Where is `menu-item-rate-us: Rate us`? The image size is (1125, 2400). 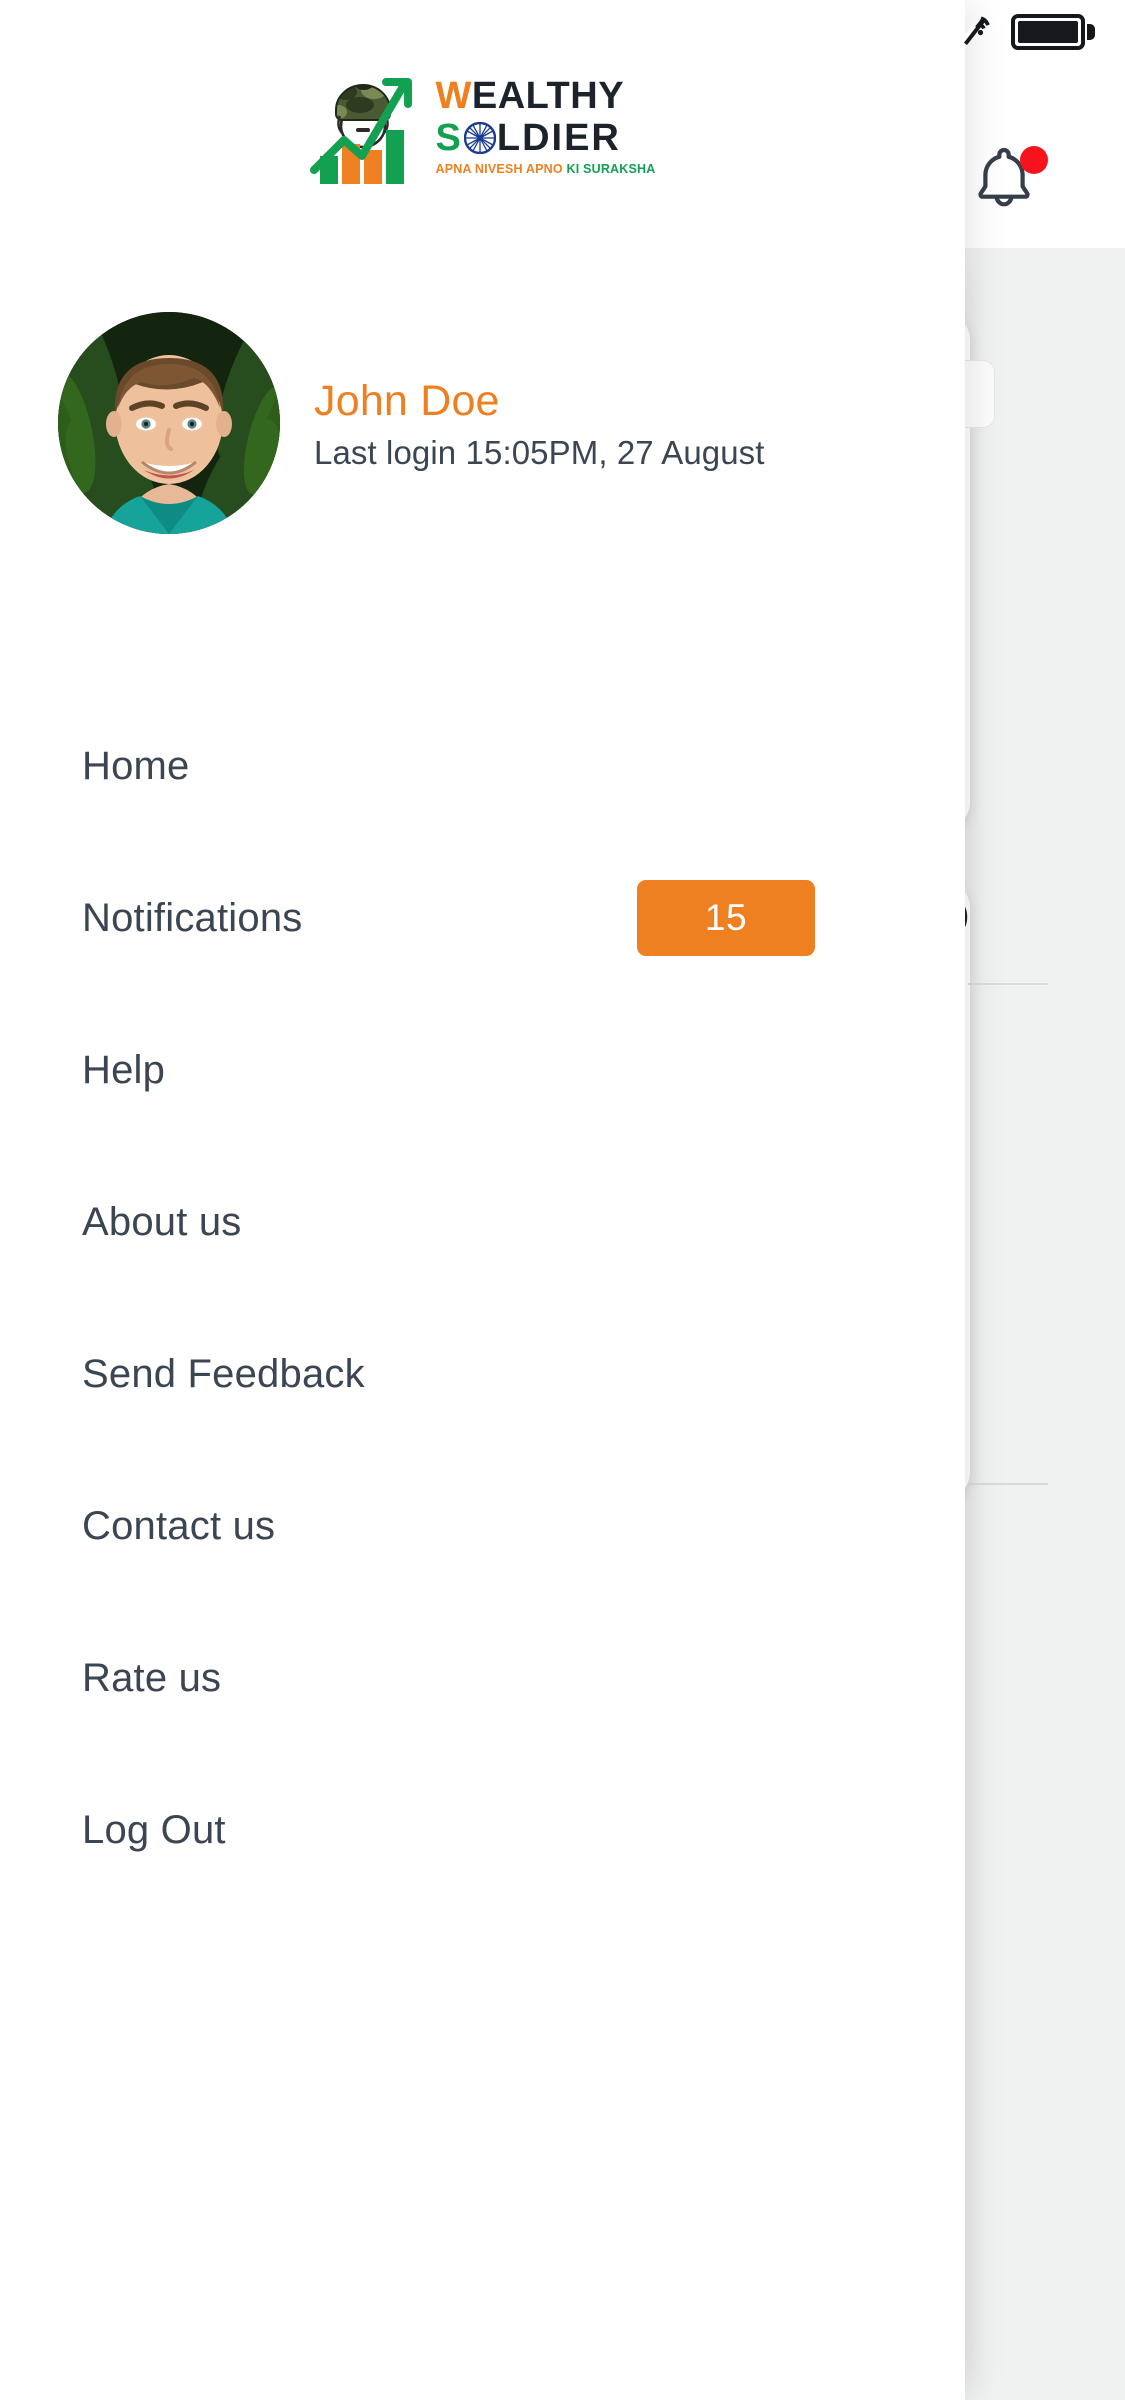
menu-item-rate-us: Rate us is located at coordinates (482, 1678).